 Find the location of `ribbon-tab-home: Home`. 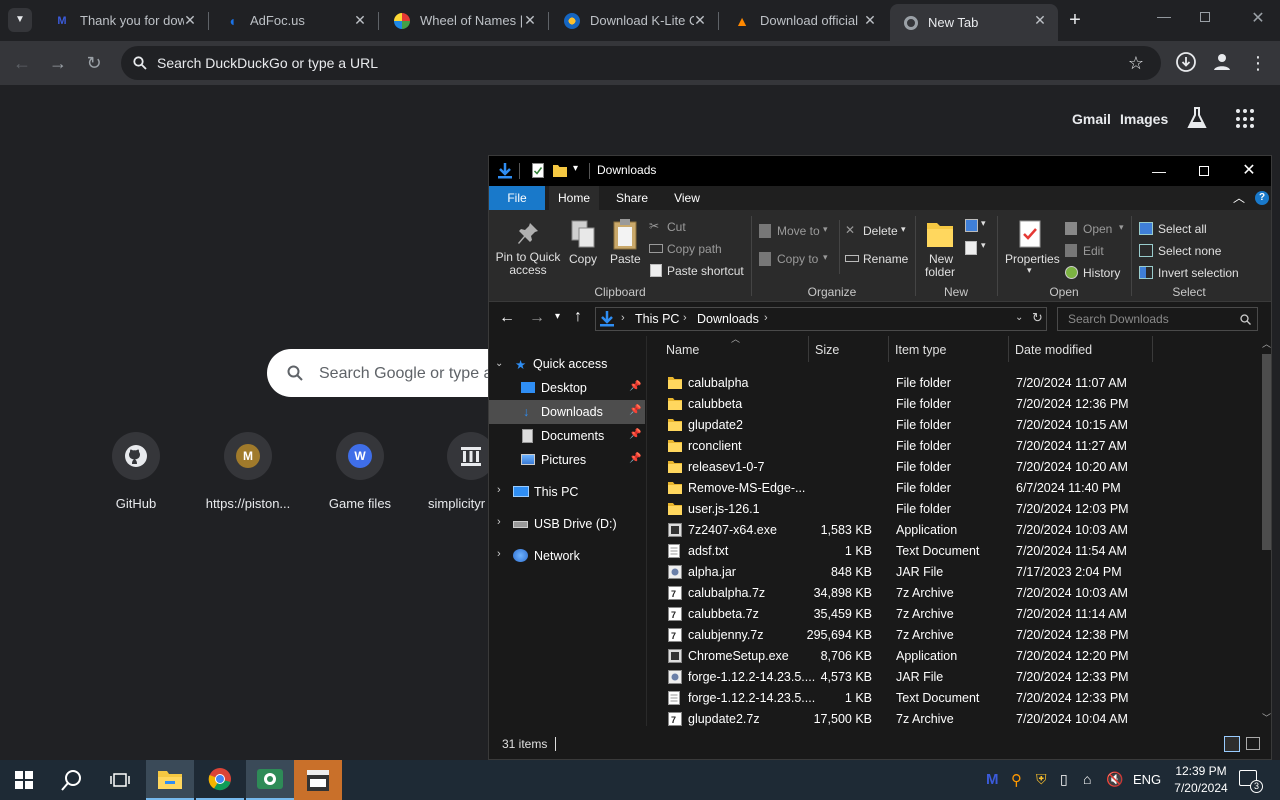

ribbon-tab-home: Home is located at coordinates (574, 198).